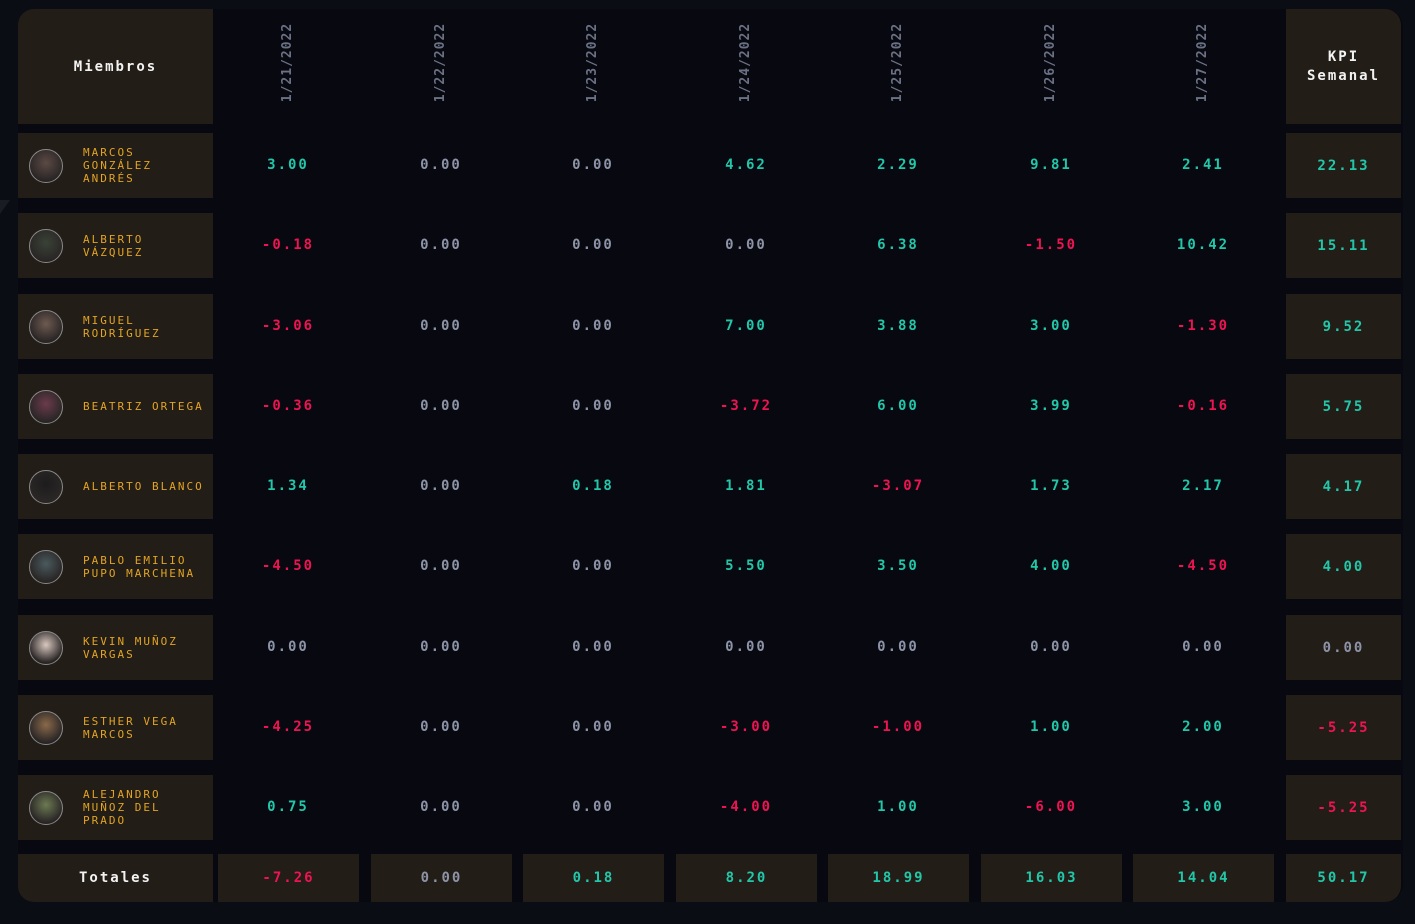 Image resolution: width=1415 pixels, height=924 pixels. I want to click on member-name: PABLO EMILIO PUPO MARCHENA, so click(139, 566).